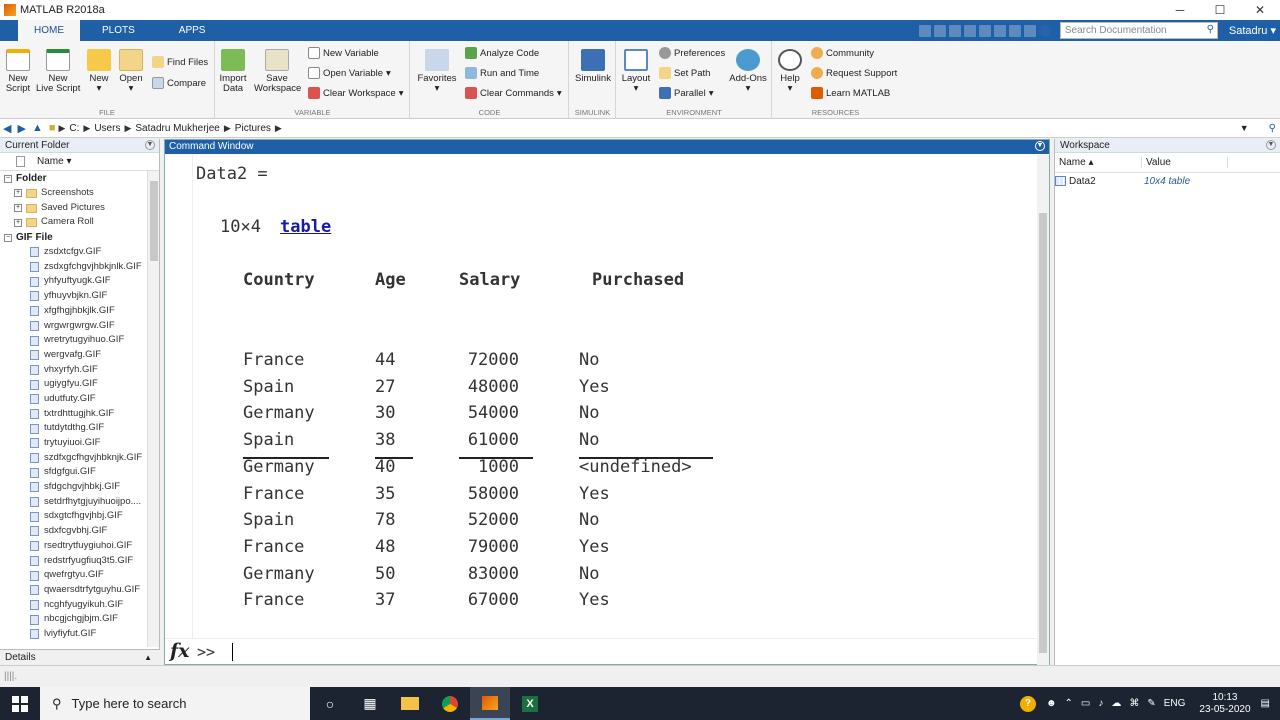 The height and width of the screenshot is (720, 1280). Describe the element at coordinates (148, 658) in the screenshot. I see `chevron-up-icon: ▲` at that location.